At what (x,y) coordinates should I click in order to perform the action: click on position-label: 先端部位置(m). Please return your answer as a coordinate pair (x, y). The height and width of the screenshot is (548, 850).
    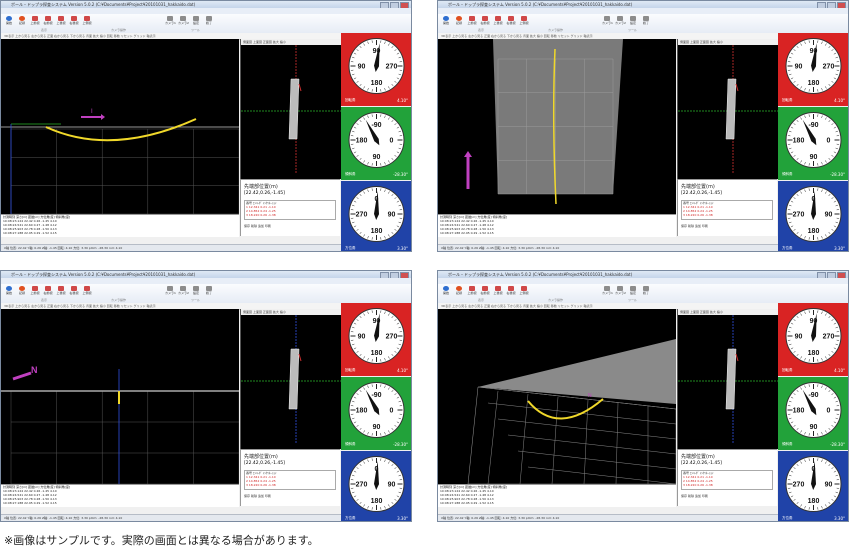
    Looking at the image, I should click on (261, 457).